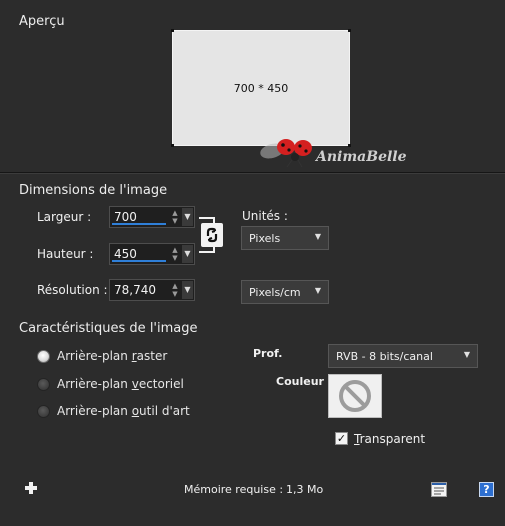  I want to click on radio-raster-label: Arrière-plan raster, so click(112, 356).